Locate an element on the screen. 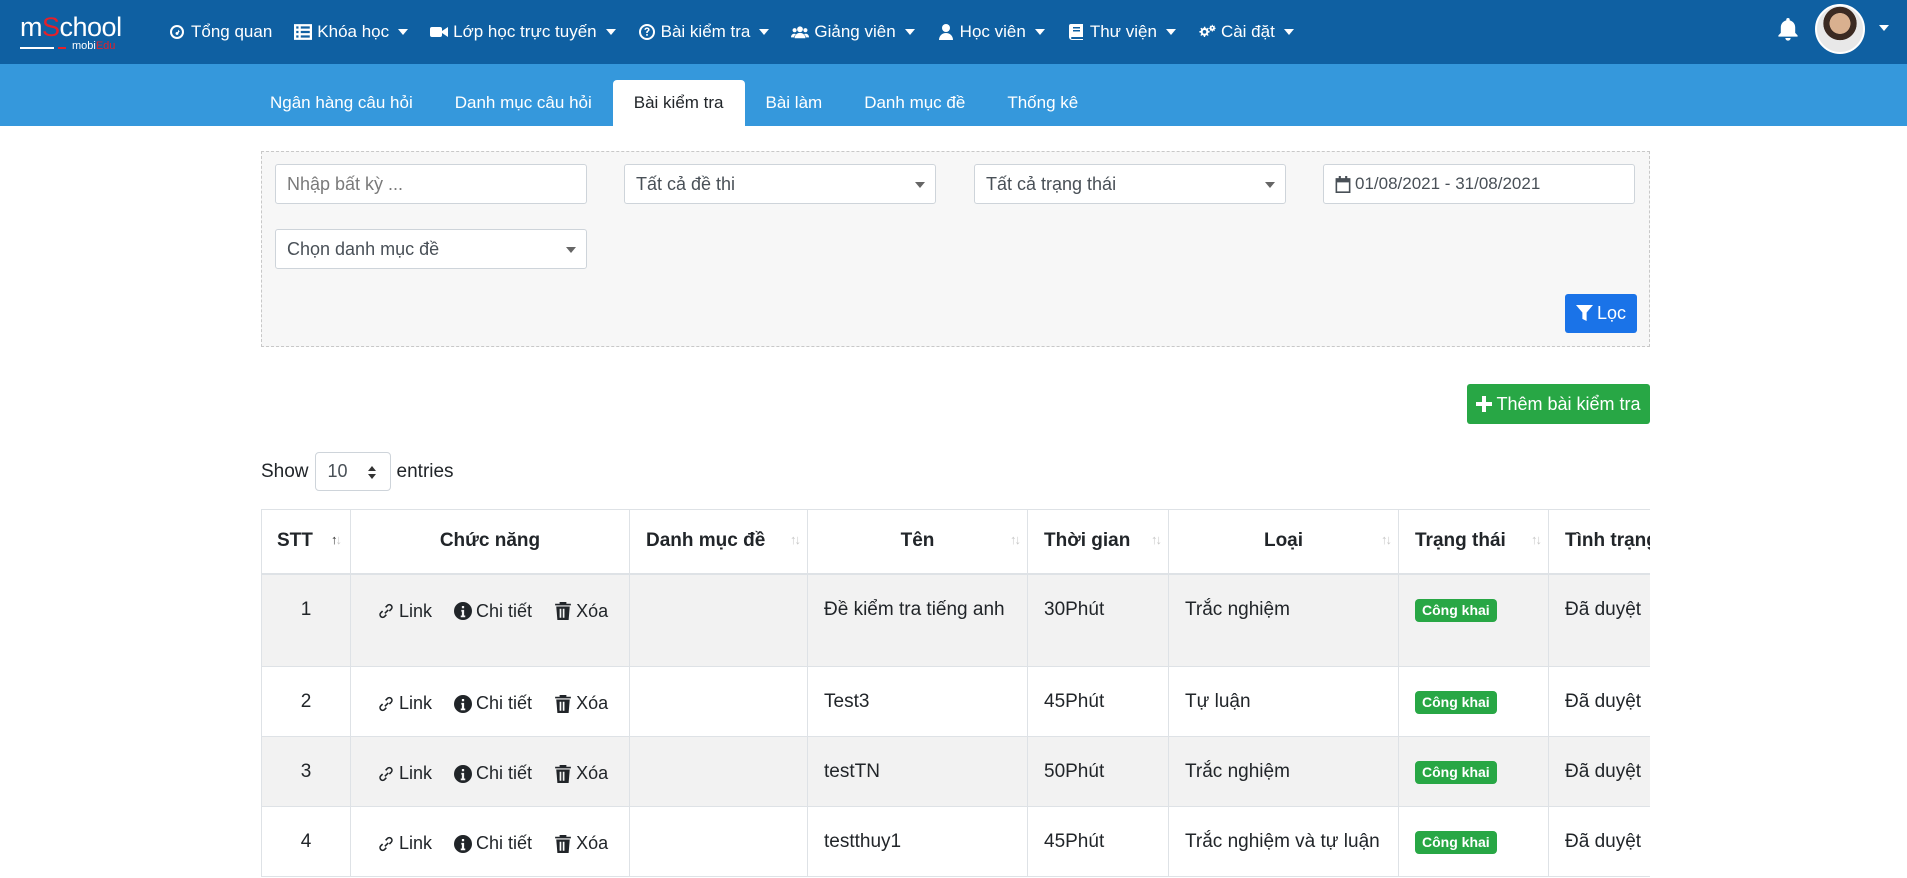 The height and width of the screenshot is (878, 1907). column-header-tinh-trang: Tình trạng is located at coordinates (1599, 542).